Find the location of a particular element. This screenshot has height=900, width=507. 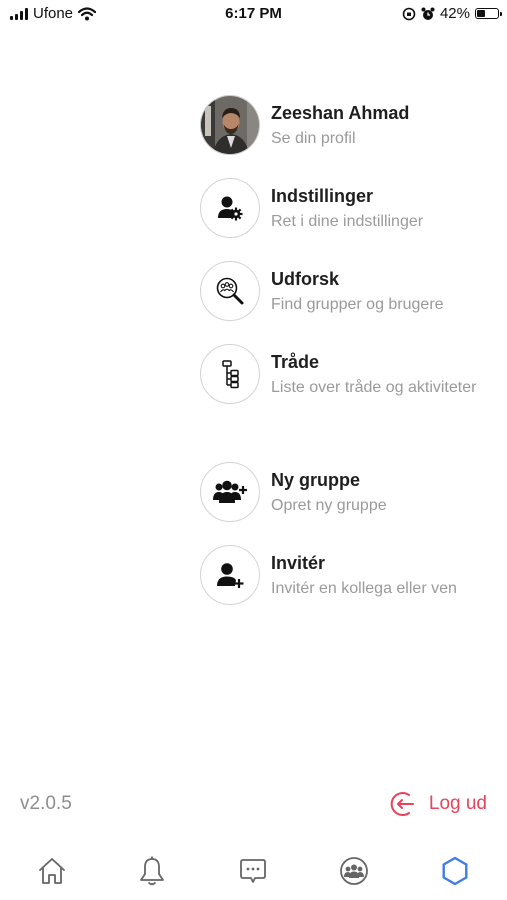

menu-item-new-group: Ny gruppe Opret ny gruppe is located at coordinates (293, 492).